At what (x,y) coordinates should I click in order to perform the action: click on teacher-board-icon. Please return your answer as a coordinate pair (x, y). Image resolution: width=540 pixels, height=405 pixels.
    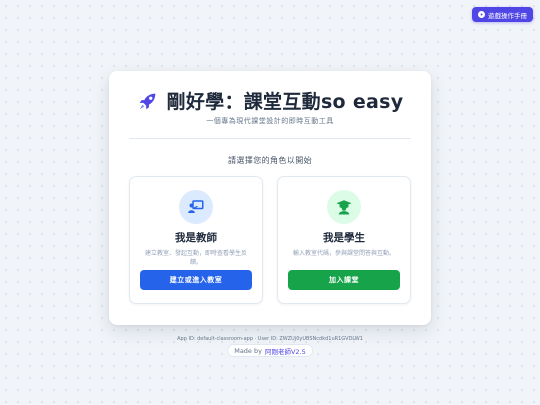
    Looking at the image, I should click on (196, 207).